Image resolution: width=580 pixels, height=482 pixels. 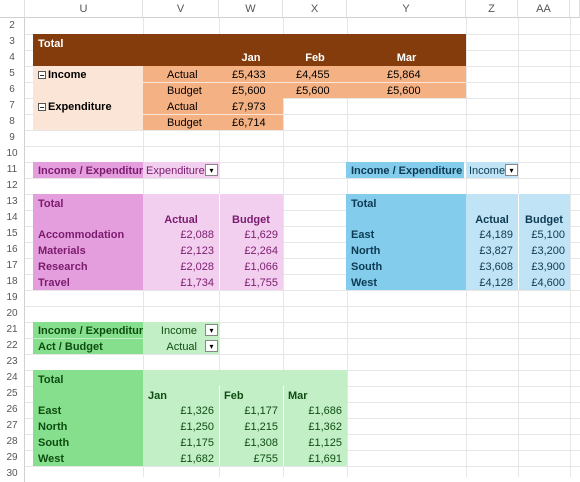 What do you see at coordinates (492, 9) in the screenshot?
I see `column-header-z: Z` at bounding box center [492, 9].